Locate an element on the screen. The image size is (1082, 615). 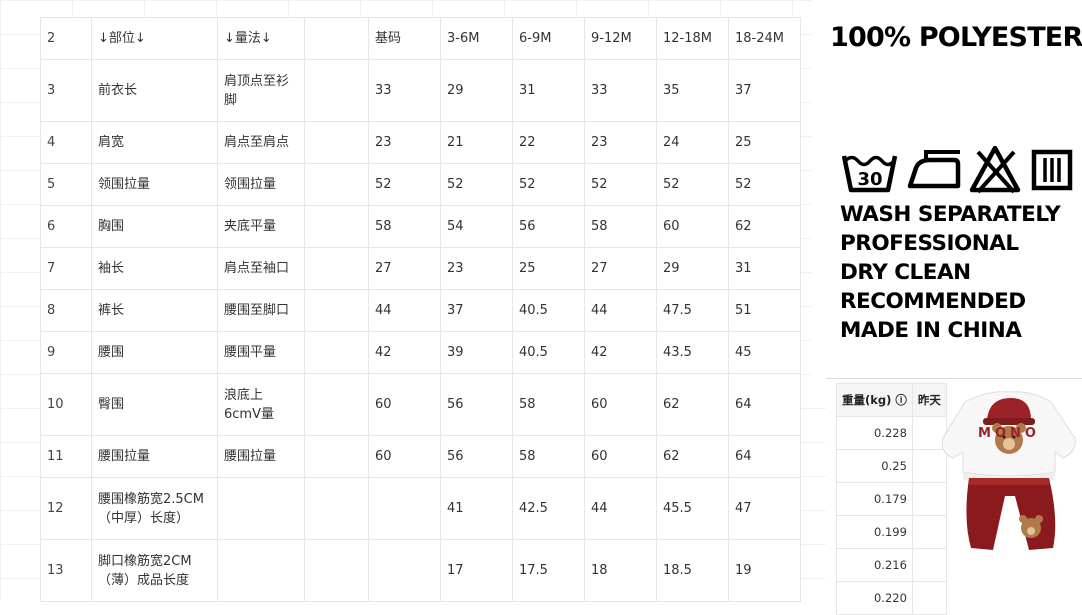
weight-cell: 0.220 is located at coordinates (874, 598).